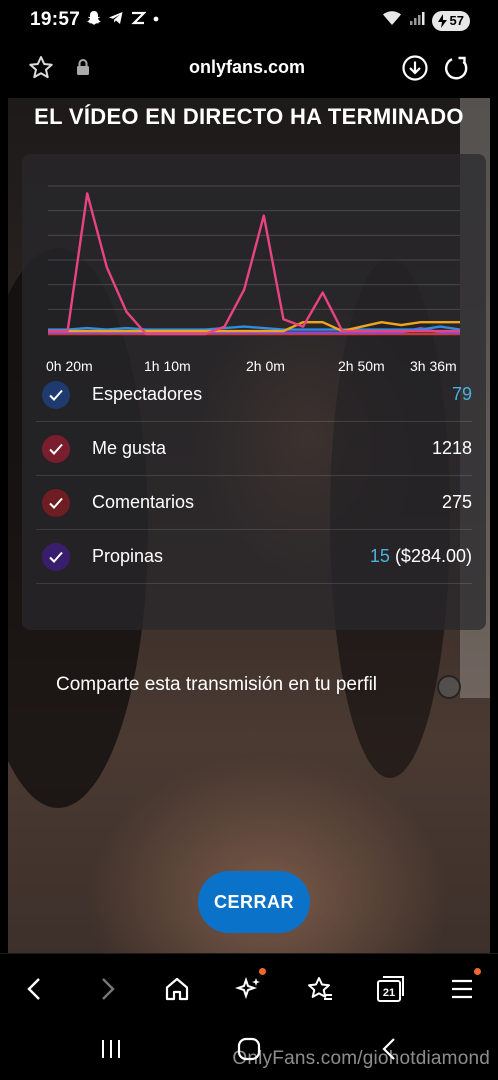  What do you see at coordinates (249, 70) in the screenshot?
I see `browser-url-bar: onlyfans.com` at bounding box center [249, 70].